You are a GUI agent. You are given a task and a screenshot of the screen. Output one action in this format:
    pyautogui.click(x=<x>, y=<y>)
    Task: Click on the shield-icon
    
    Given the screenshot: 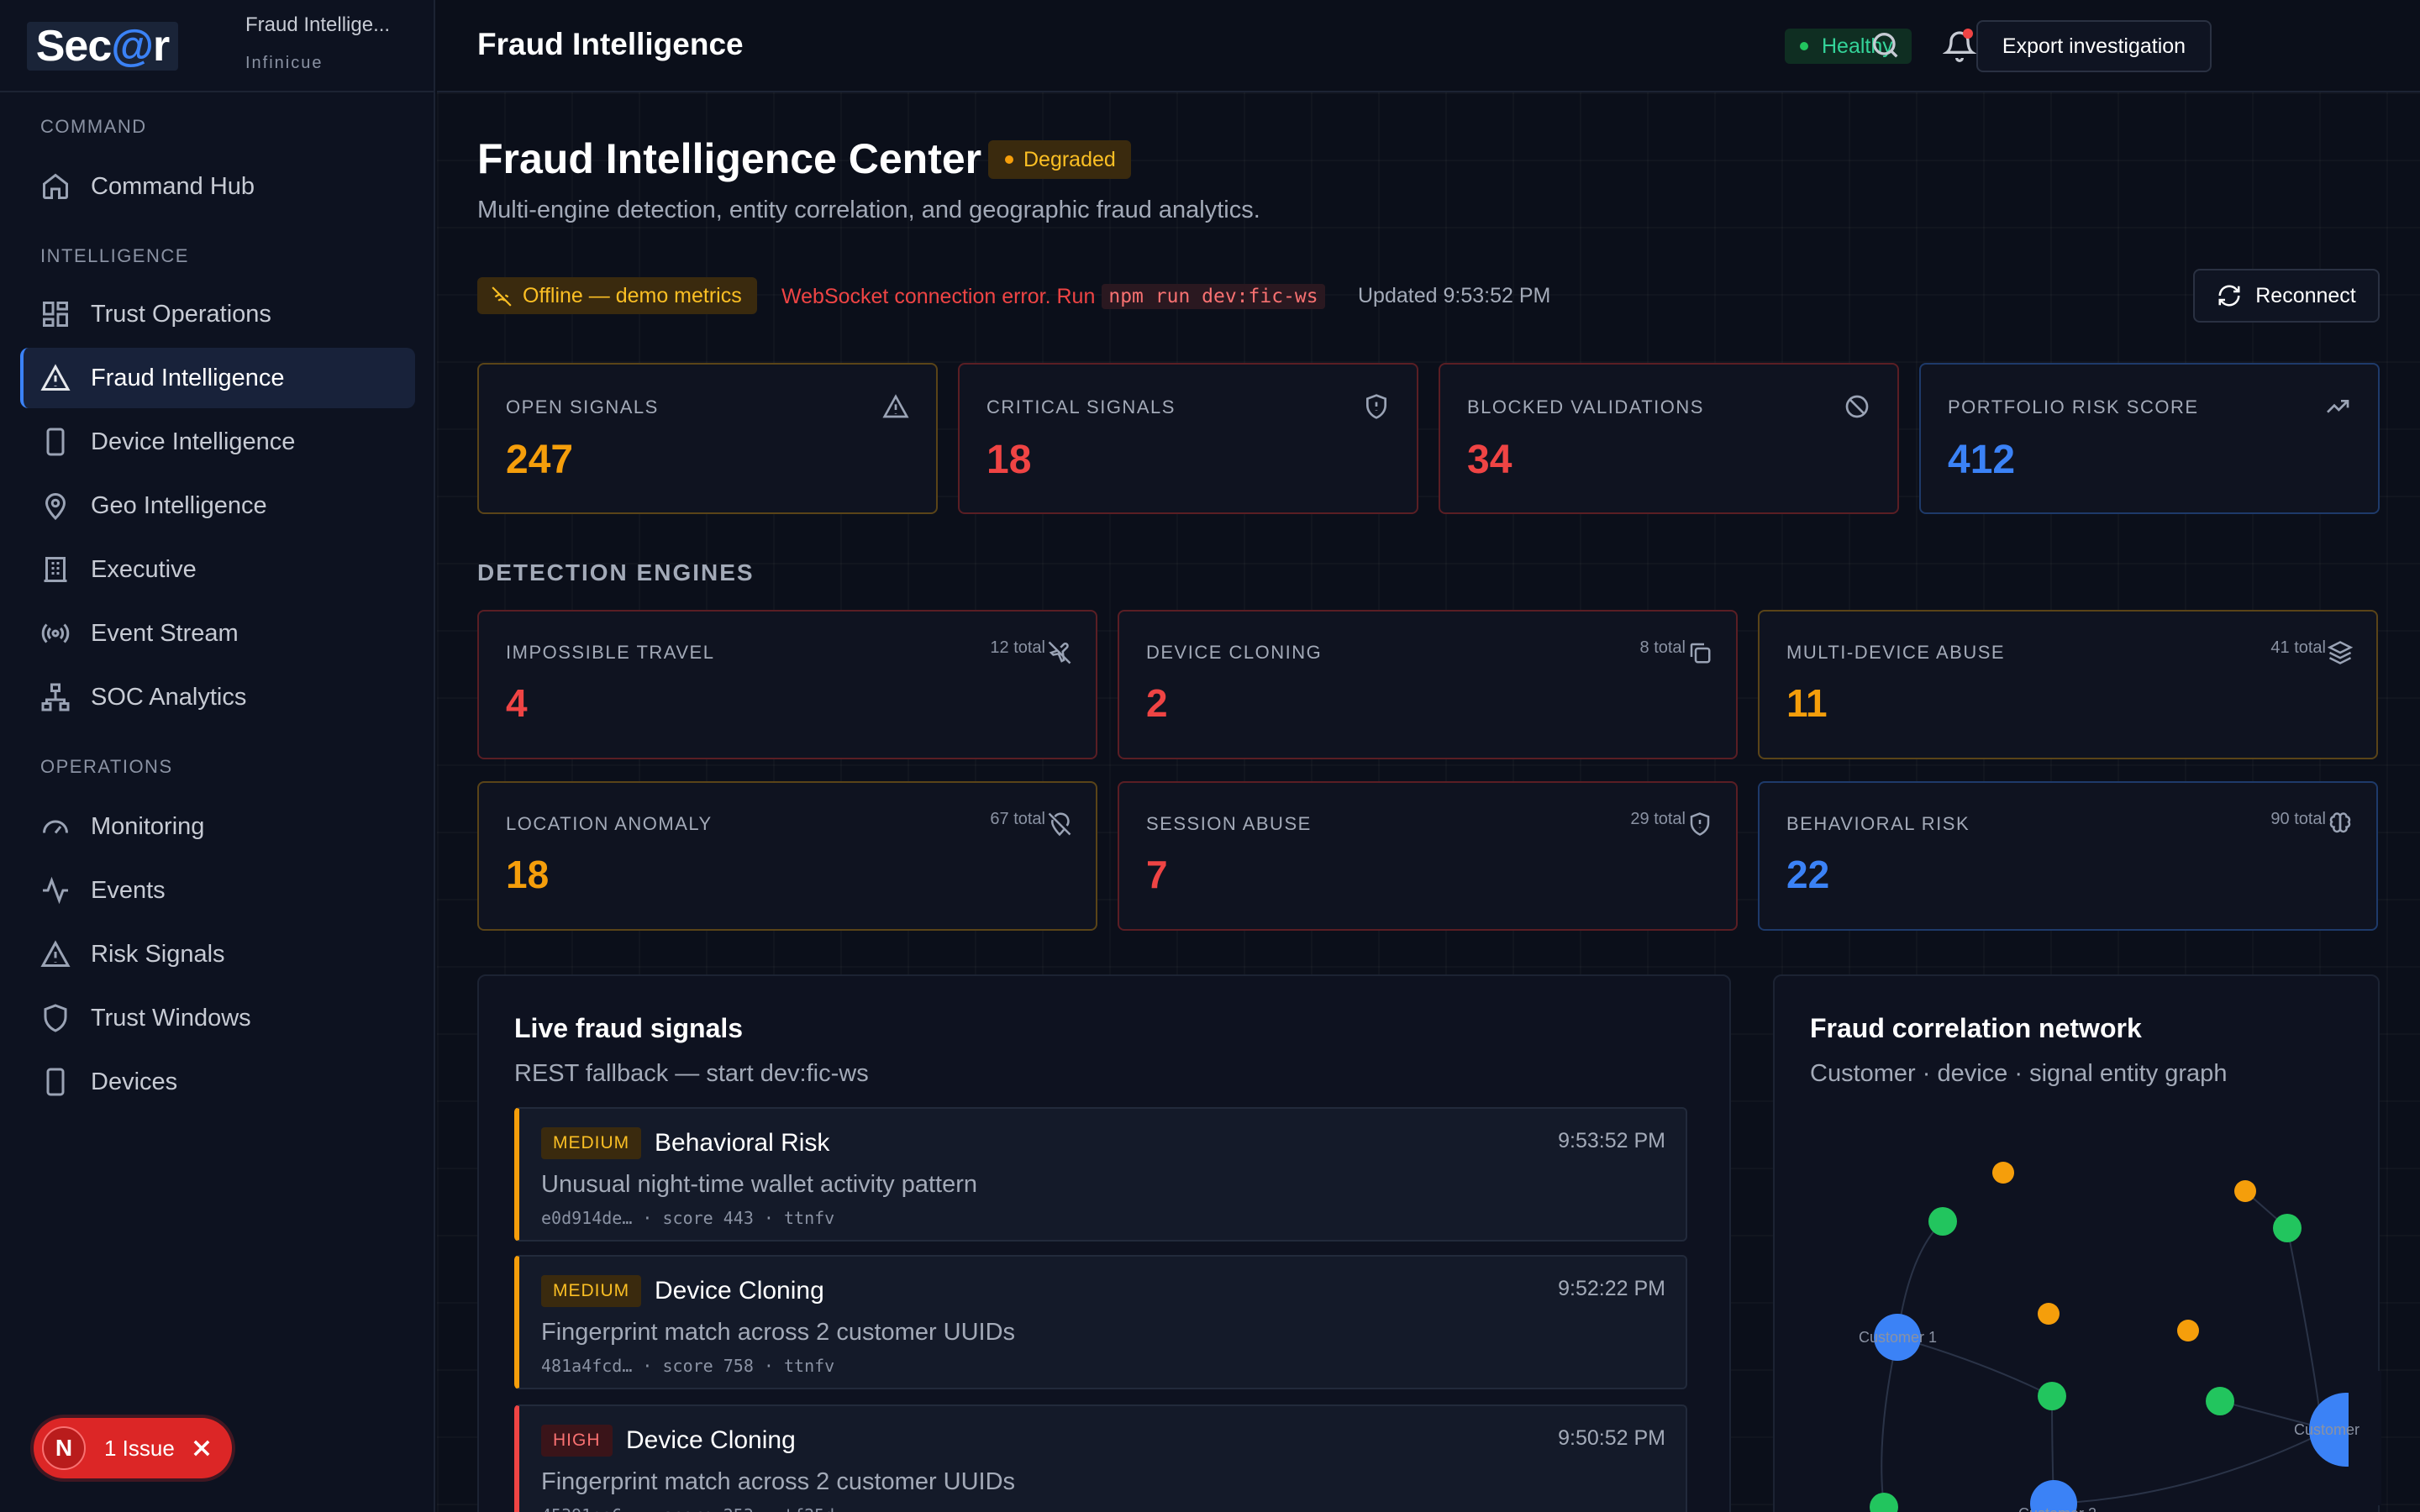 What is the action you would take?
    pyautogui.click(x=55, y=1018)
    